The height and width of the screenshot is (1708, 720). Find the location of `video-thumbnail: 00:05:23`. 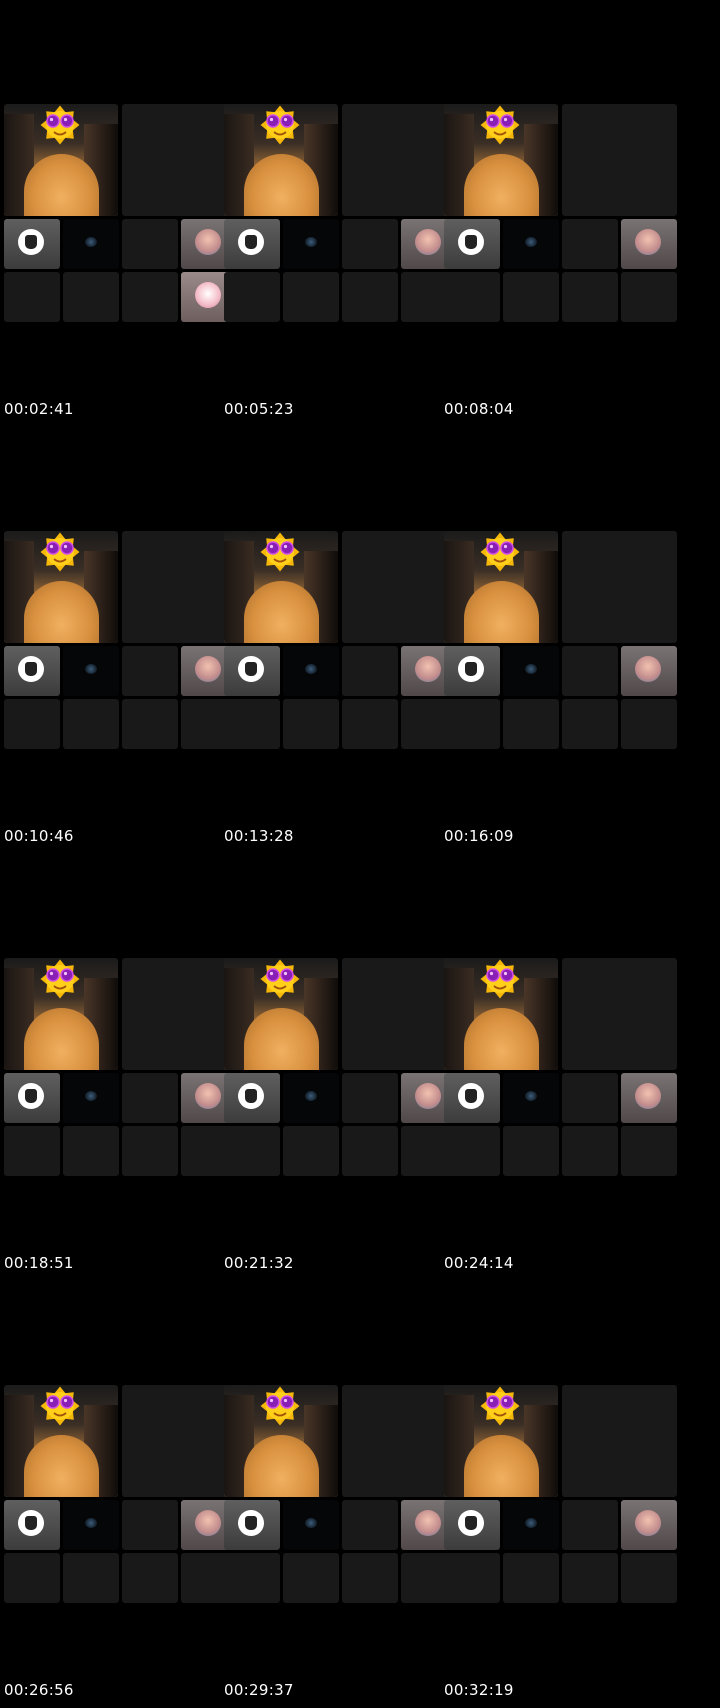

video-thumbnail: 00:05:23 is located at coordinates (338, 213).